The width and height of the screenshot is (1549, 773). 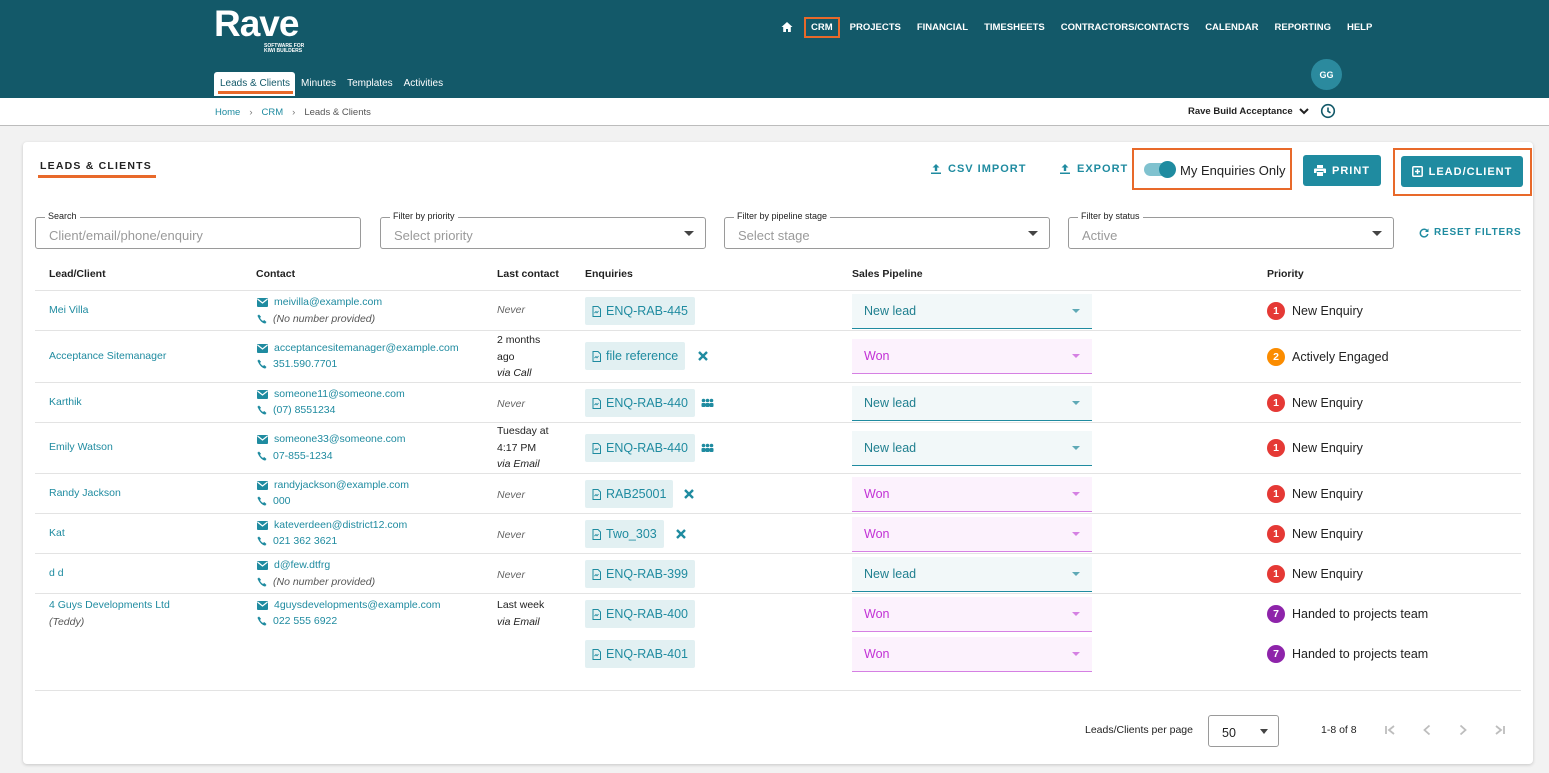 What do you see at coordinates (1326, 74) in the screenshot?
I see `user-avatar: GG` at bounding box center [1326, 74].